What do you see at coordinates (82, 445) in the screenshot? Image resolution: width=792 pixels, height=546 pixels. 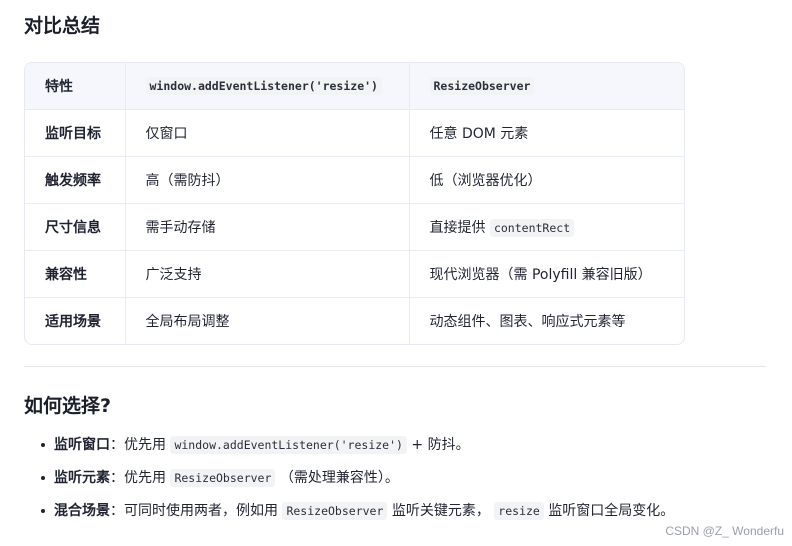 I see `item-label: 监听窗口` at bounding box center [82, 445].